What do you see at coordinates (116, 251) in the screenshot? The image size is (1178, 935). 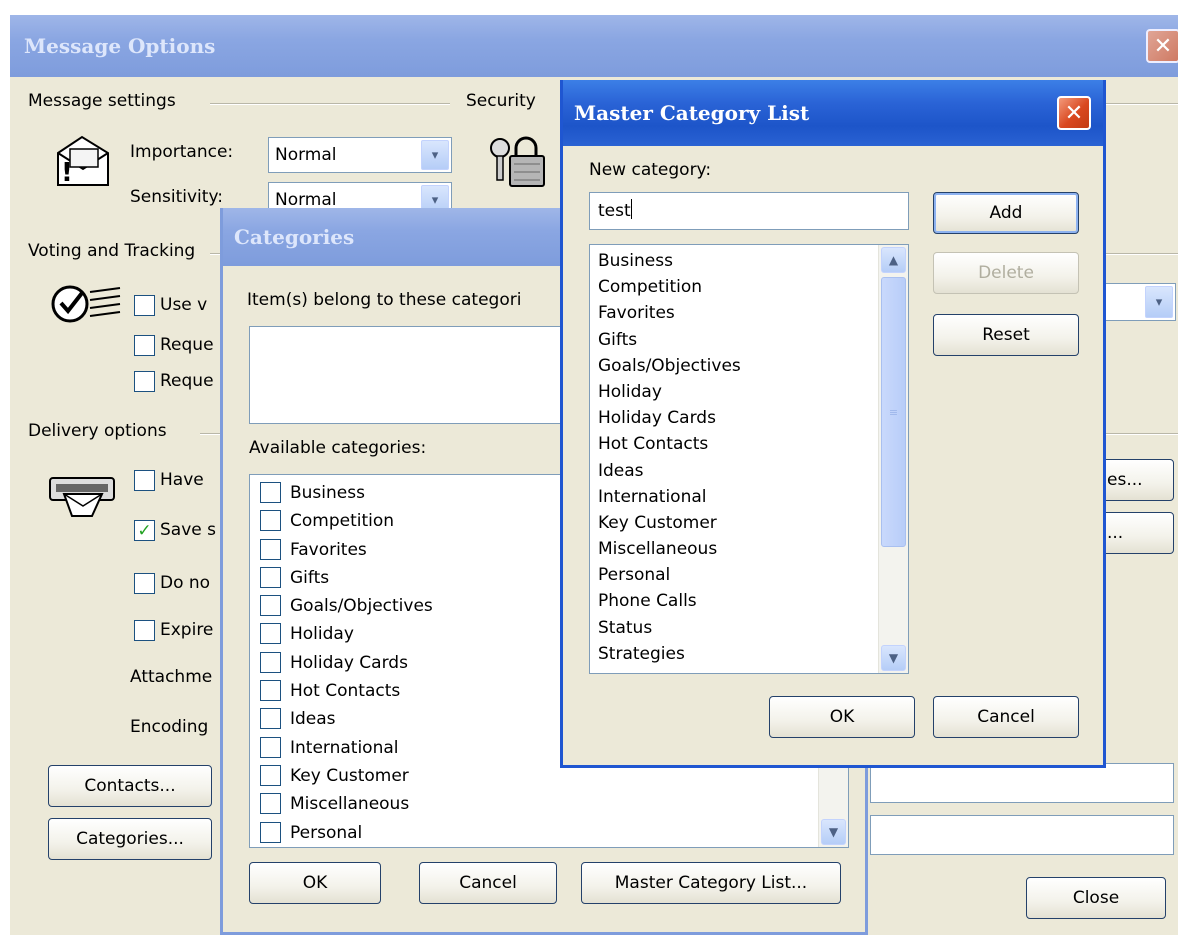 I see `voting-title: Voting and Tracking` at bounding box center [116, 251].